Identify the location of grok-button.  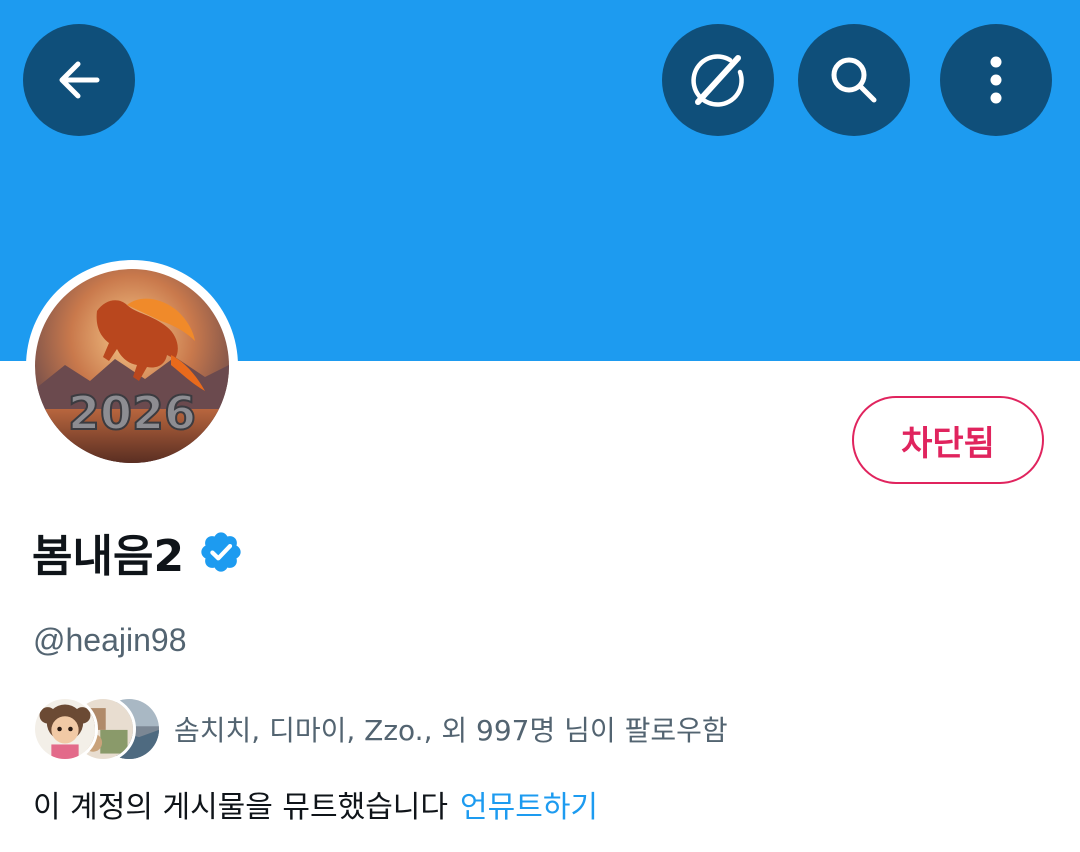
(718, 80).